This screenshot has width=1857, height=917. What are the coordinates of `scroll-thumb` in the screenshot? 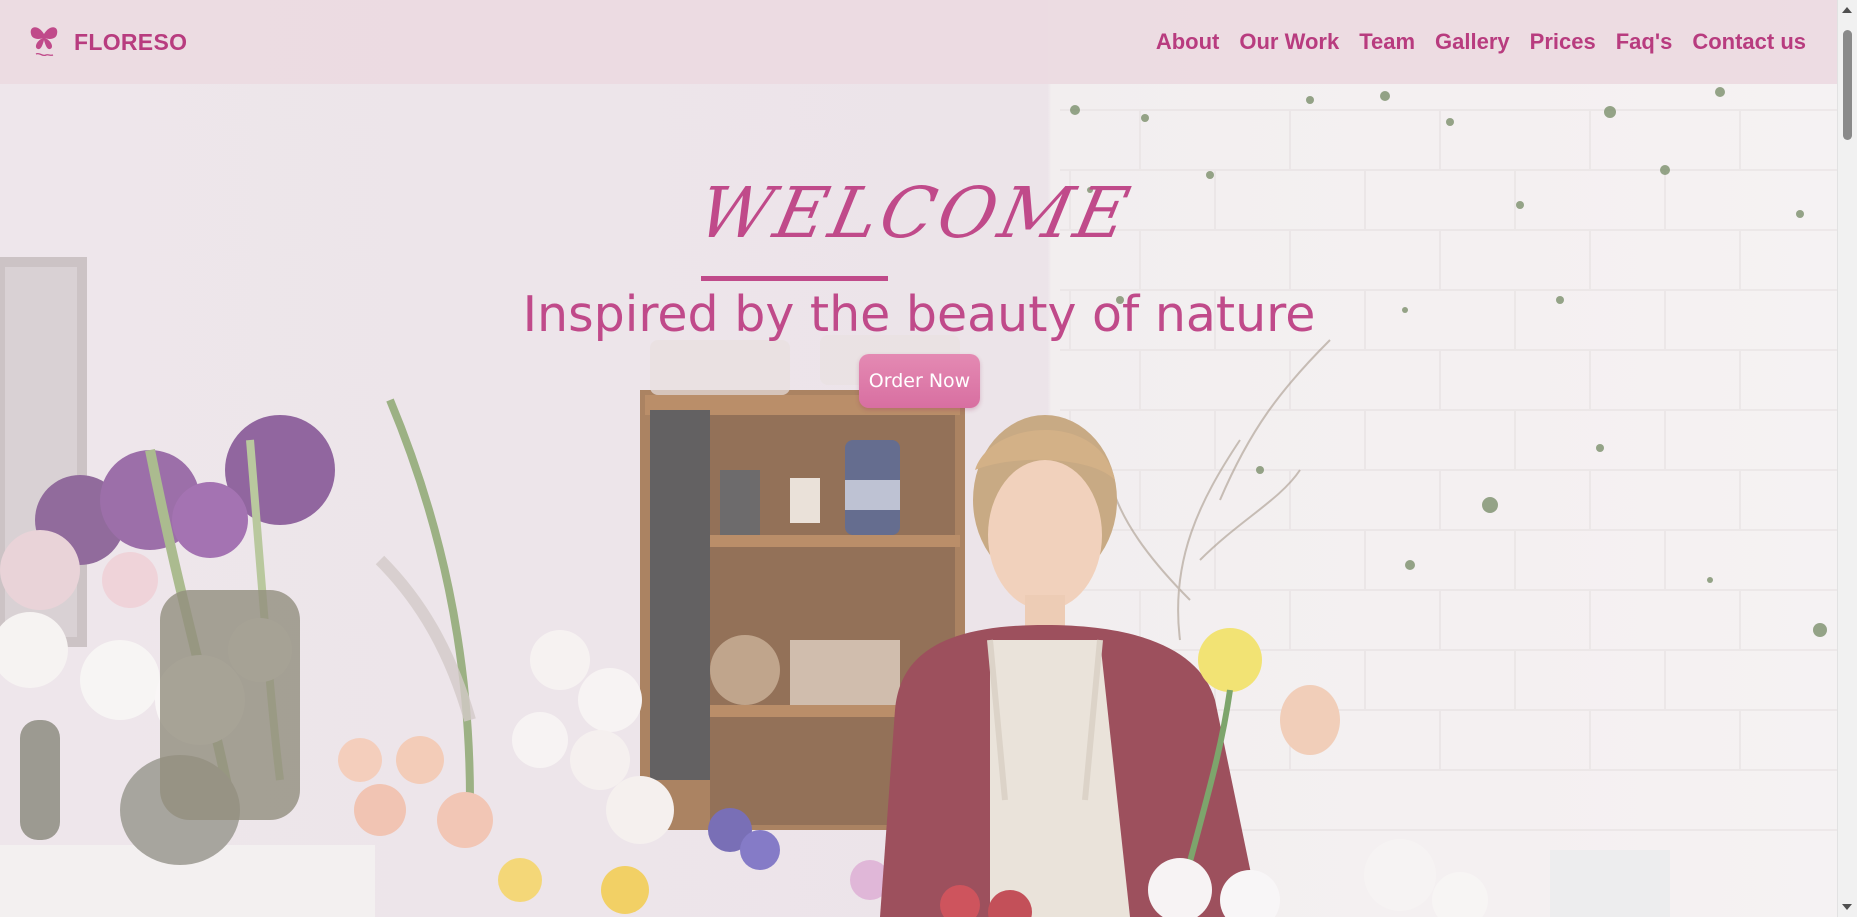 It's located at (1847, 85).